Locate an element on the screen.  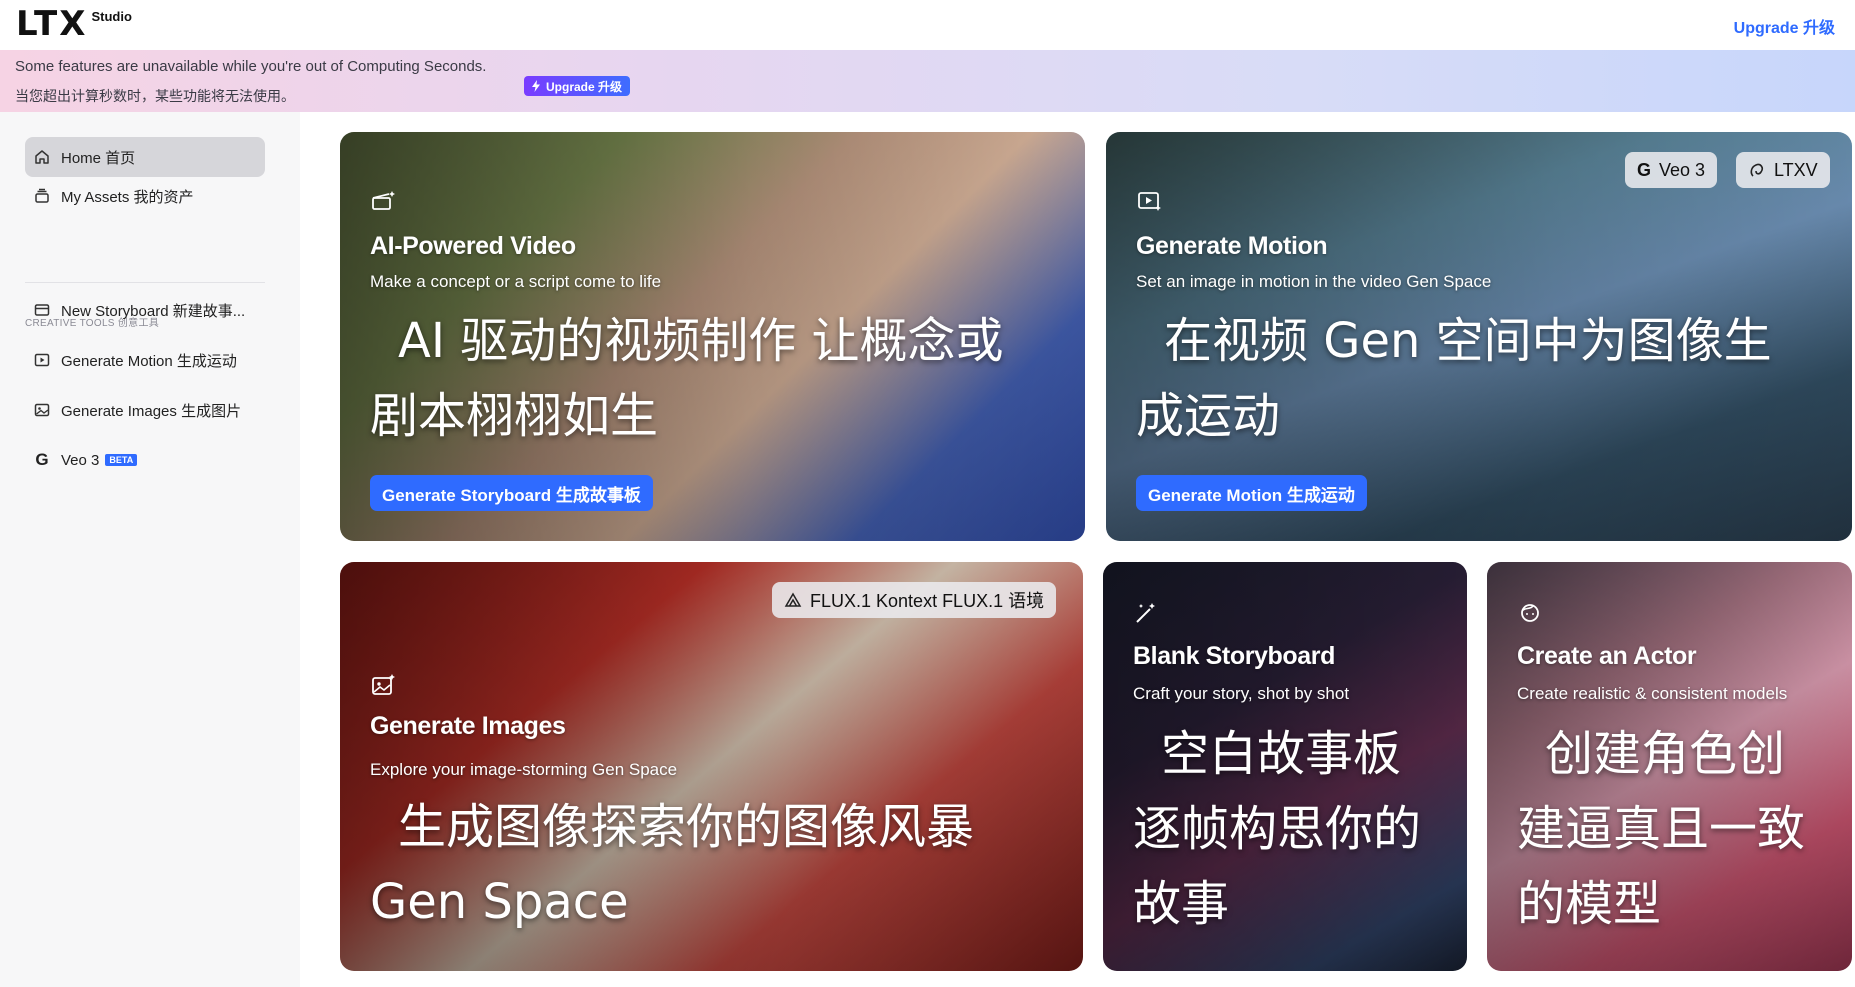
sidebar-item-generate-images: Generate Images 生成图片 is located at coordinates (145, 410).